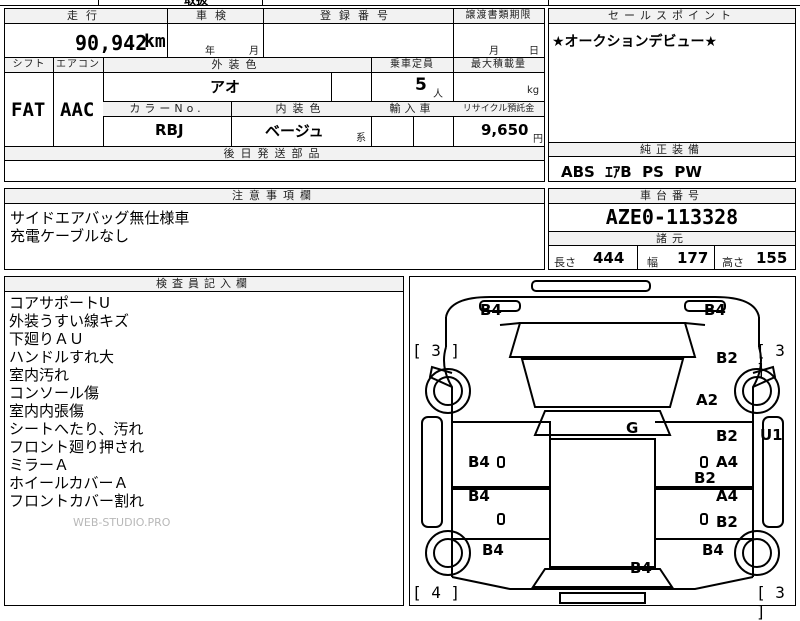 This screenshot has height=621, width=800. I want to click on tire-label-front-right: [ 3 ], so click(770, 360).